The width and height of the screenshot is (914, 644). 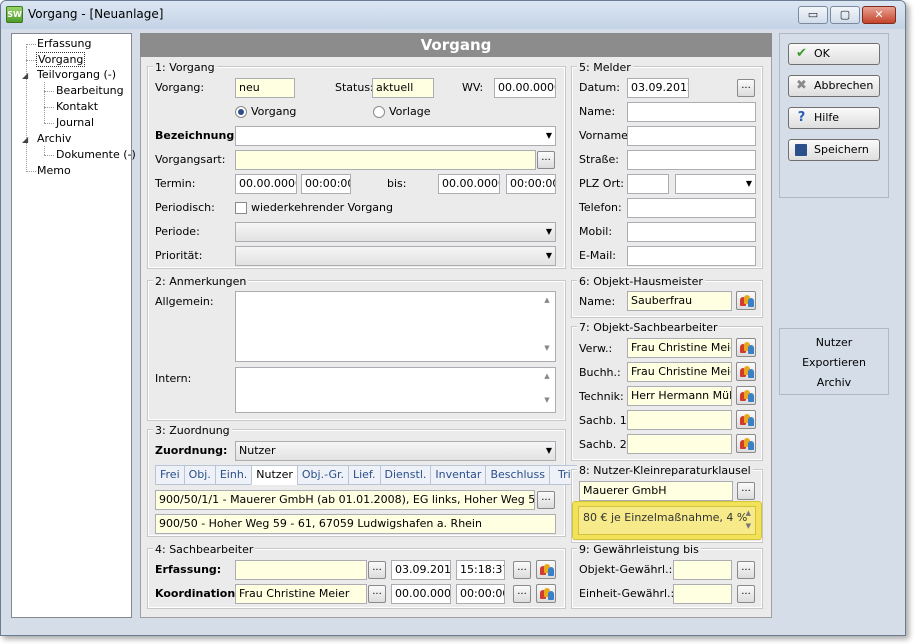 What do you see at coordinates (197, 135) in the screenshot?
I see `bezeichnung-label: Bezeichnung:` at bounding box center [197, 135].